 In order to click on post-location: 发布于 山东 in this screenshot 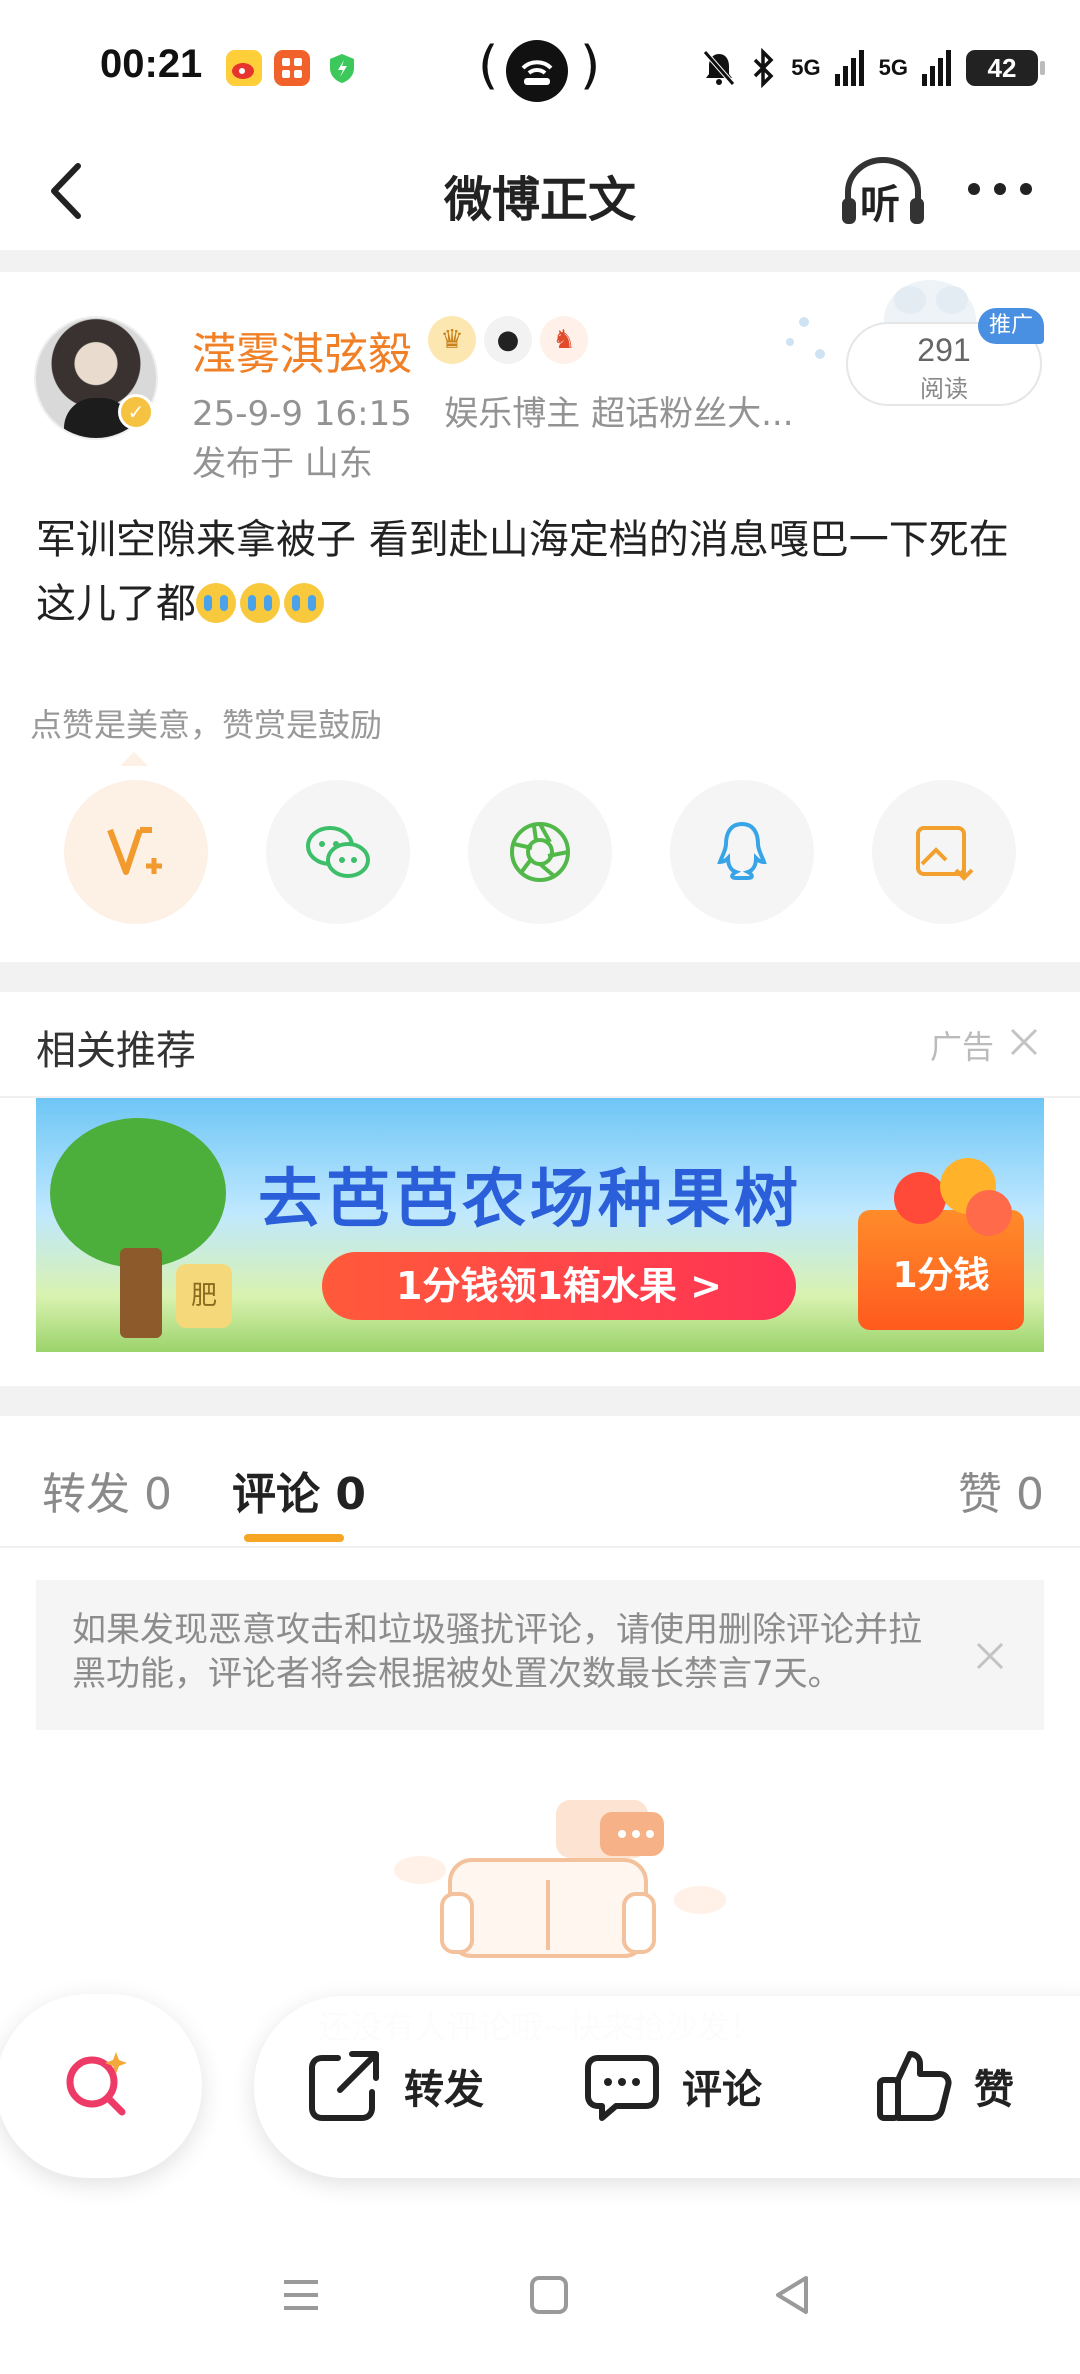, I will do `click(282, 464)`.